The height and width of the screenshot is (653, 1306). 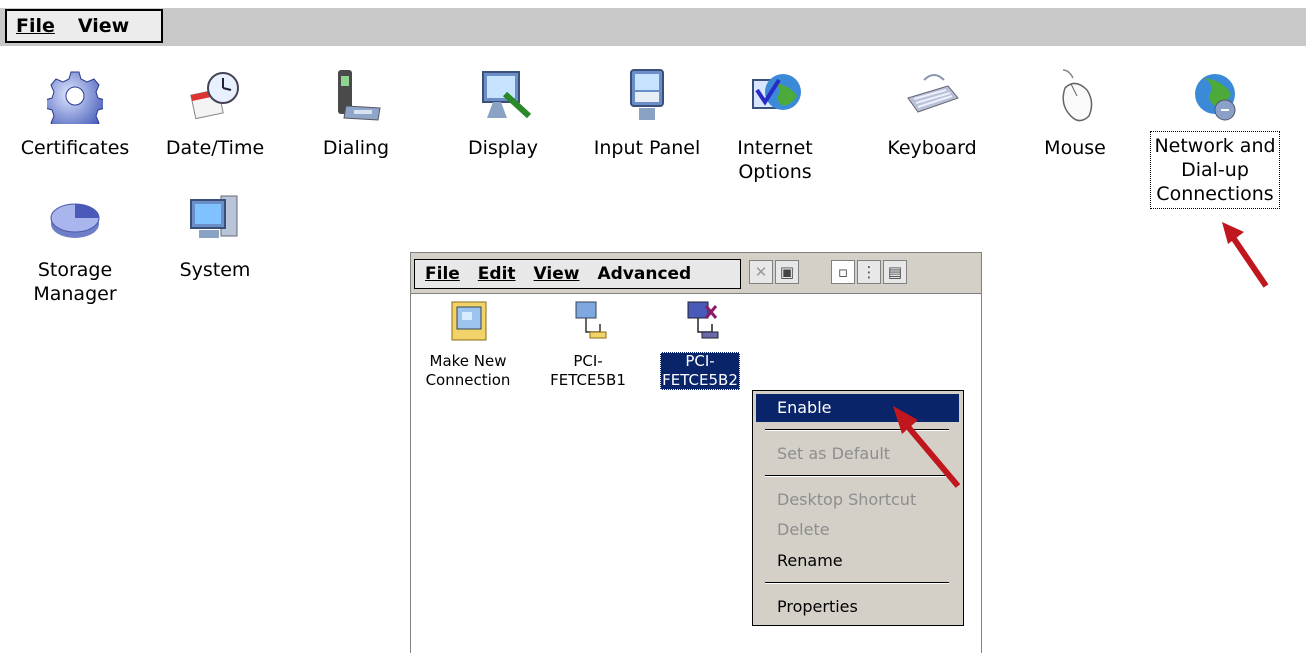 I want to click on arrow-to-enable, so click(x=927, y=447).